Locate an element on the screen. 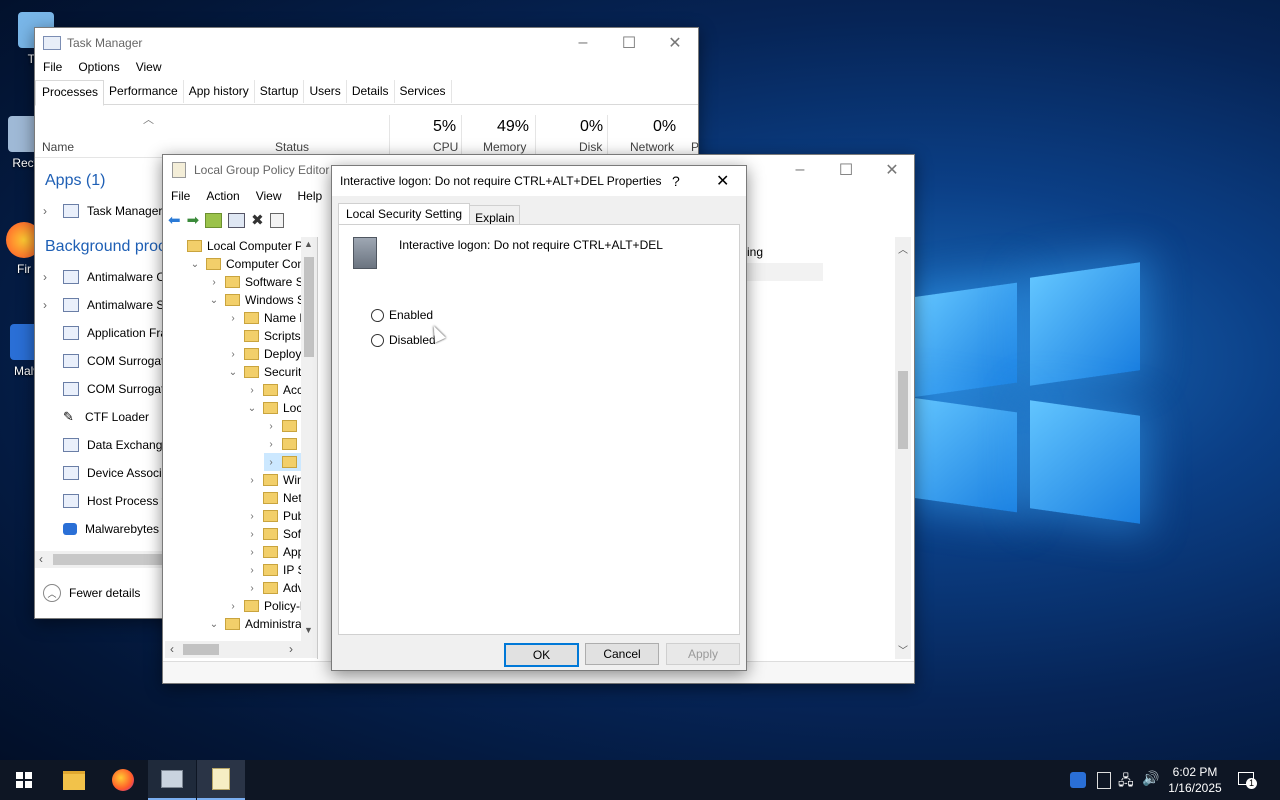 The image size is (1280, 800). apply-button: Apply is located at coordinates (703, 654).